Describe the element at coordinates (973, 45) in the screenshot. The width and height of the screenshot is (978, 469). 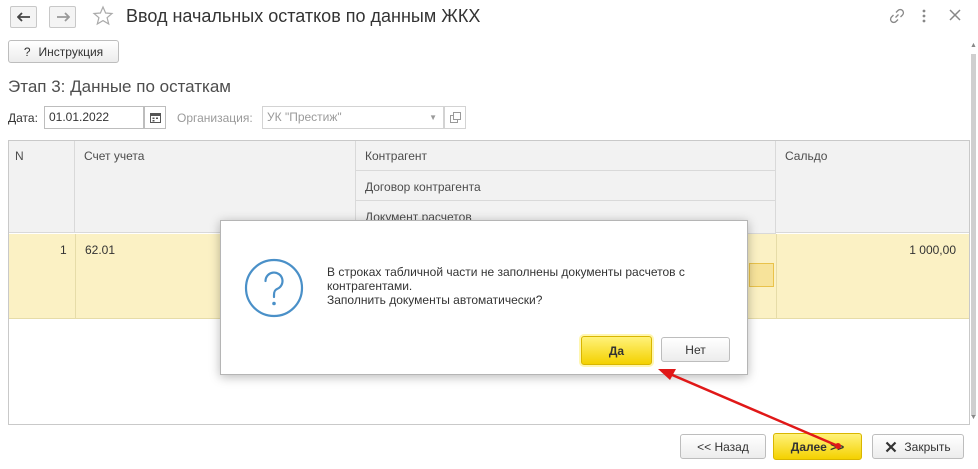
I see `scroll-up-arrow: ▲` at that location.